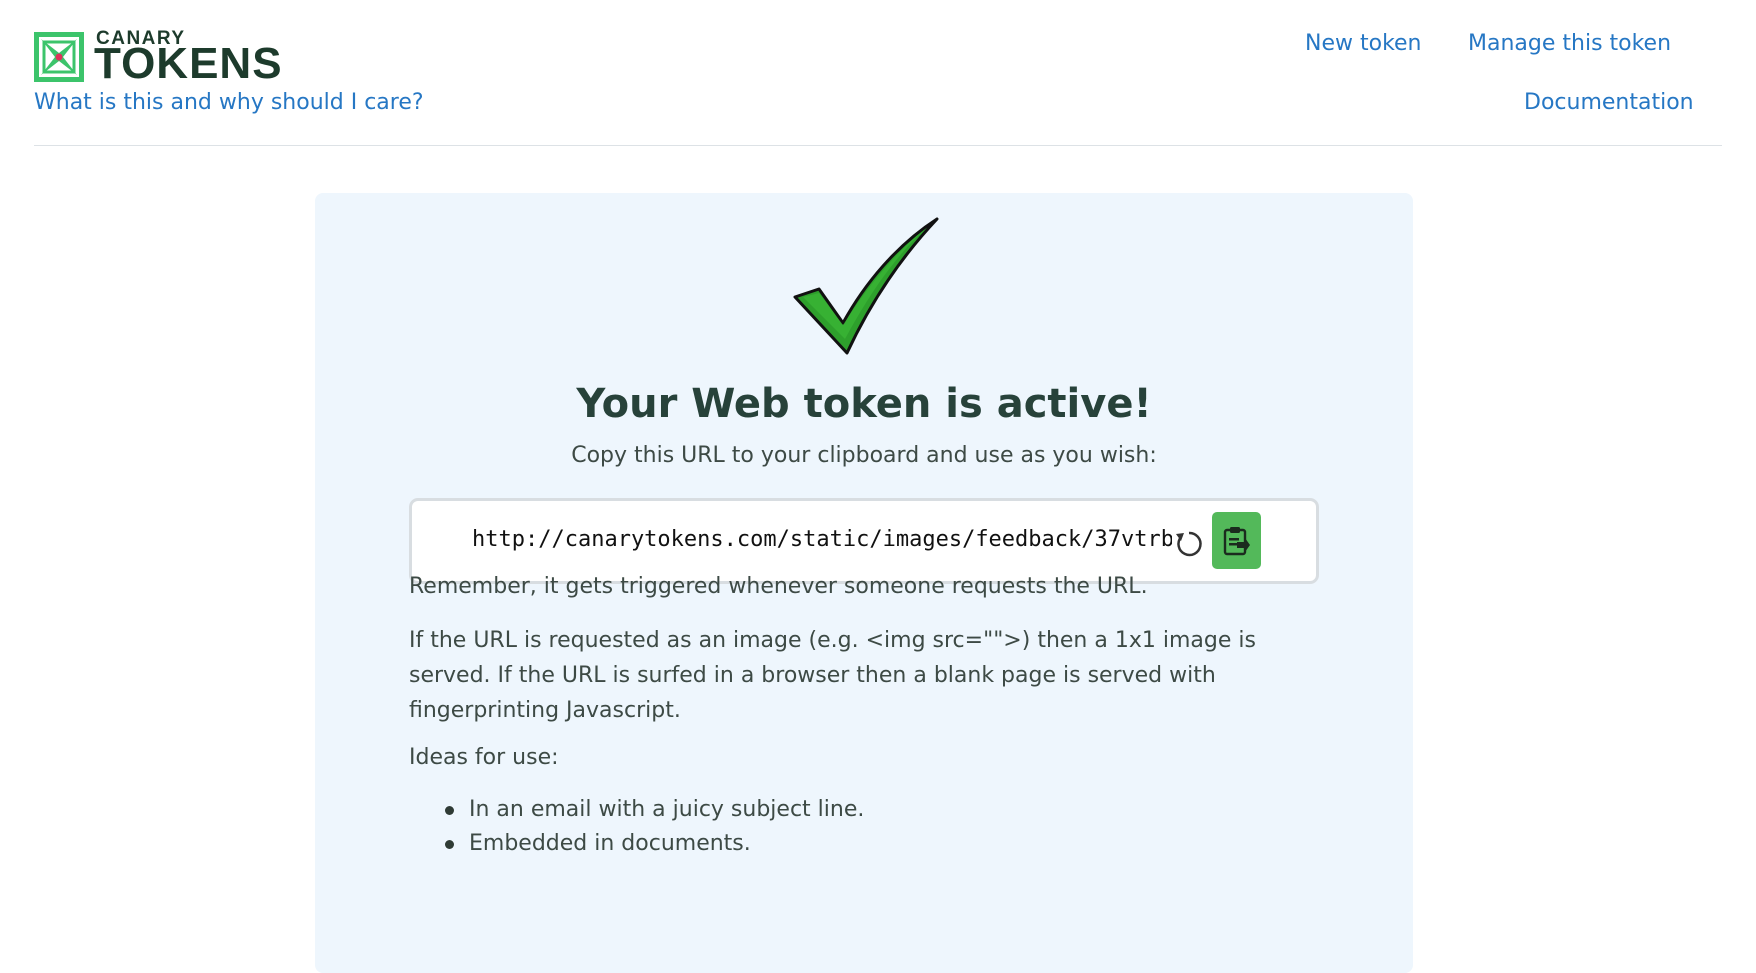  What do you see at coordinates (1569, 44) in the screenshot?
I see `manage-token-link: Manage this token` at bounding box center [1569, 44].